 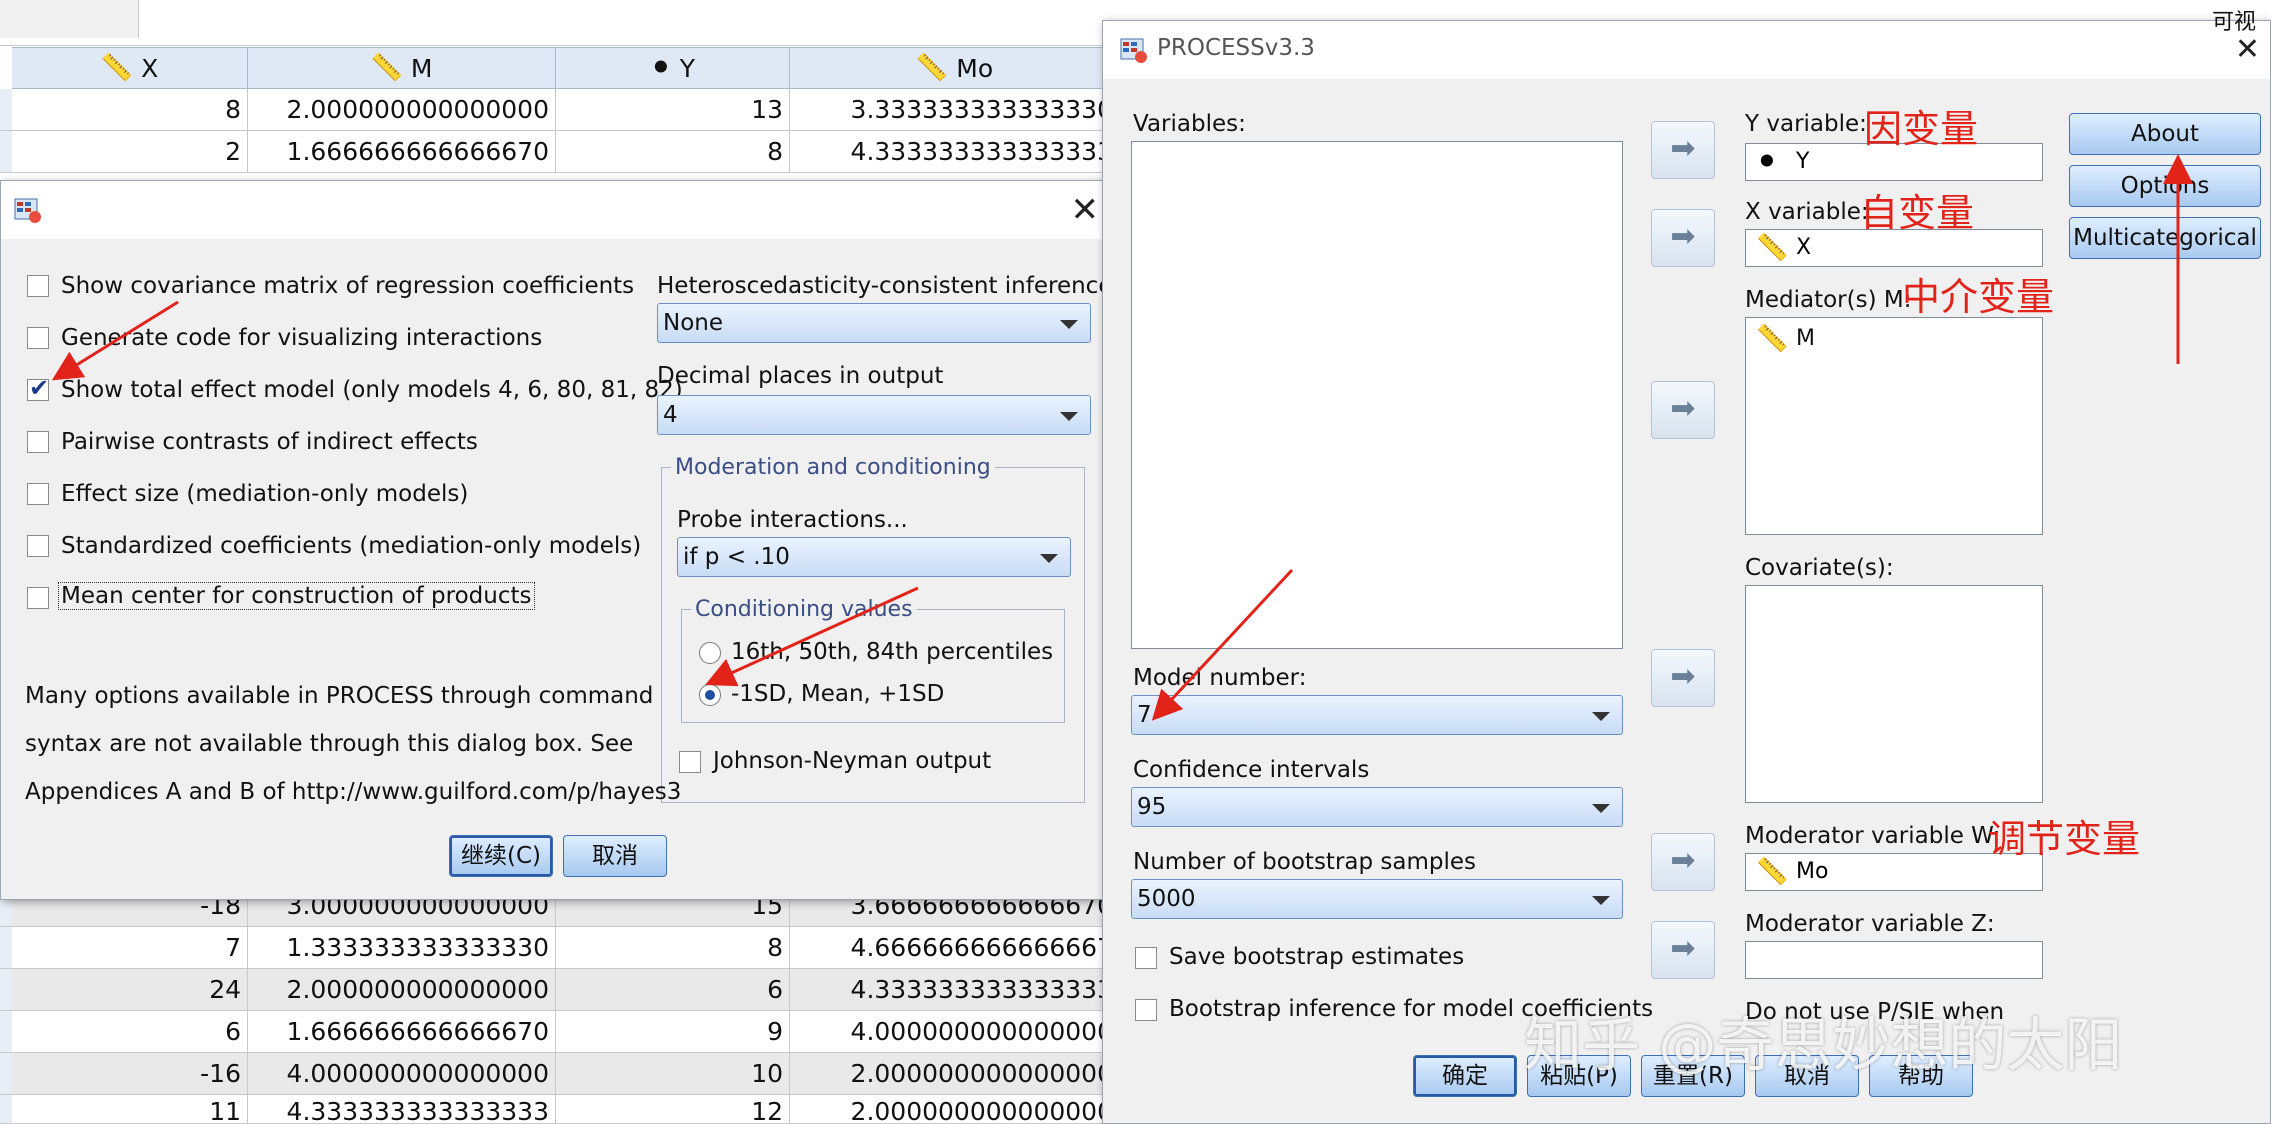 I want to click on conditioning-group-label: Conditioning values, so click(x=804, y=609).